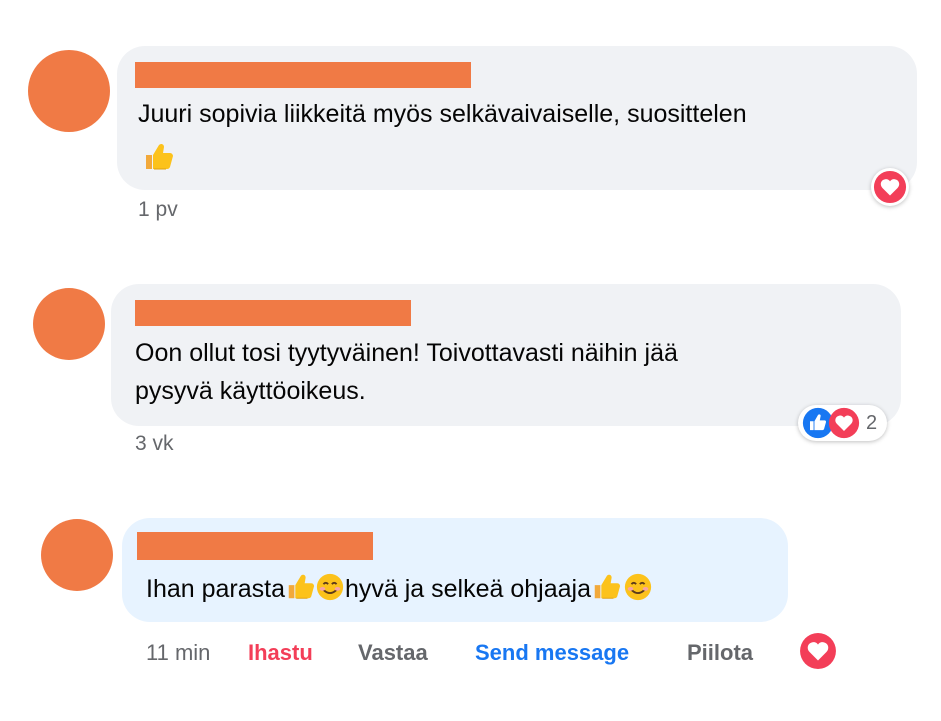 This screenshot has height=721, width=941. I want to click on comment-timestamp: 11 min, so click(178, 653).